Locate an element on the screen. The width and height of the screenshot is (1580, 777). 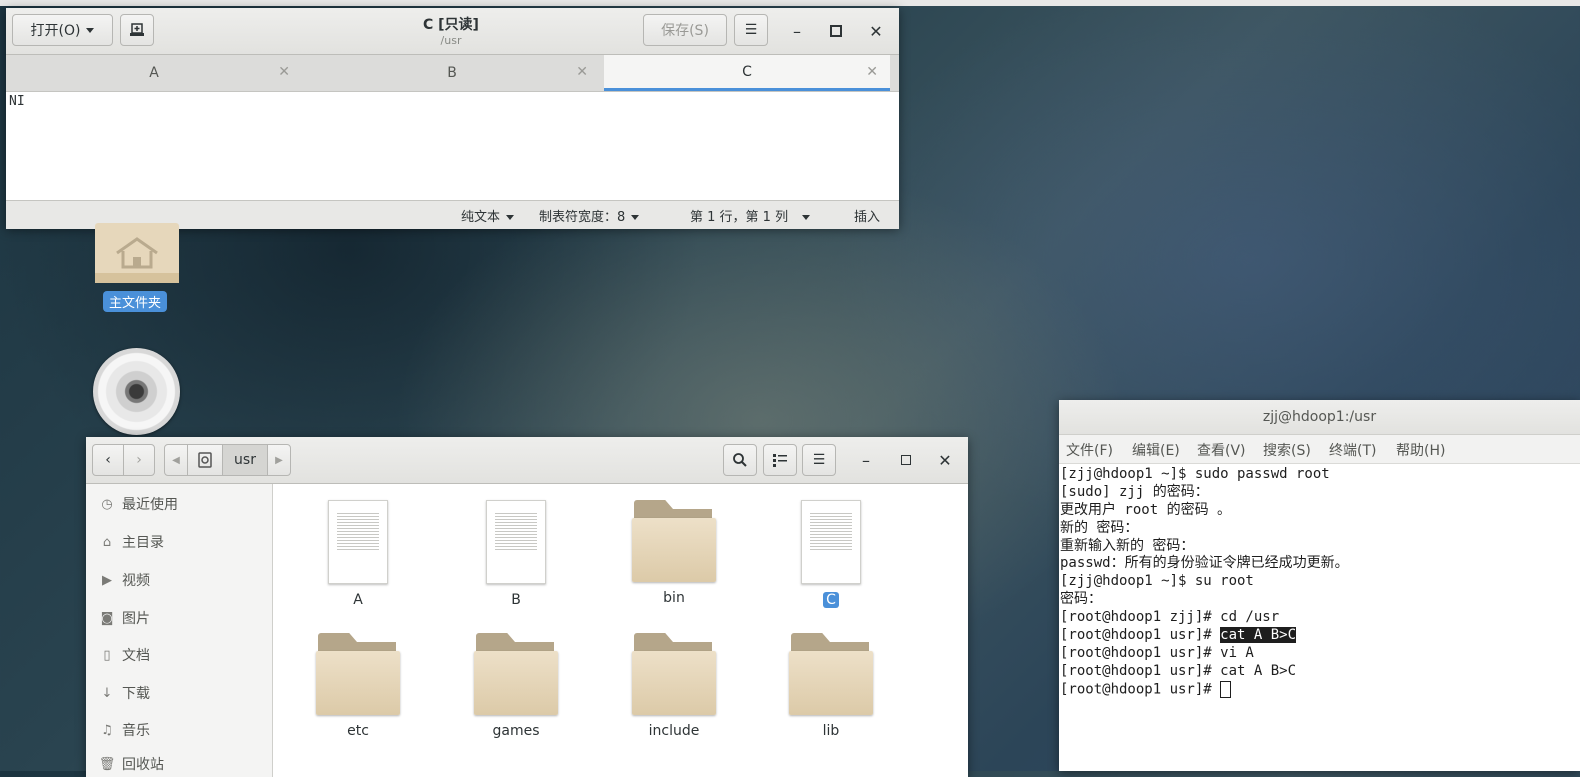
triangle-left-icon: ◀ is located at coordinates (176, 460).